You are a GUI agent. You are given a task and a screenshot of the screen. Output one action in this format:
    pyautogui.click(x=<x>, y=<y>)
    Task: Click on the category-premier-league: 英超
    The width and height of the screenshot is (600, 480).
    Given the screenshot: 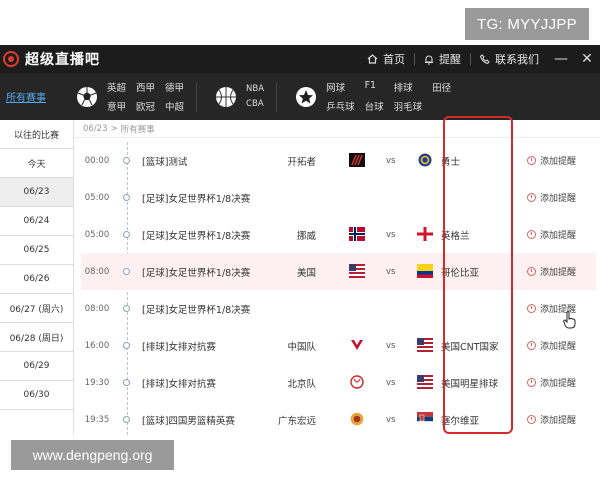 What is the action you would take?
    pyautogui.click(x=116, y=87)
    